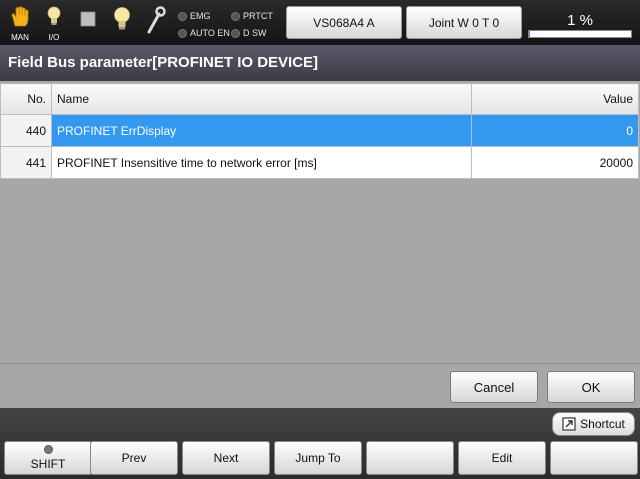 The image size is (640, 479). What do you see at coordinates (555, 162) in the screenshot?
I see `row-value: 20000` at bounding box center [555, 162].